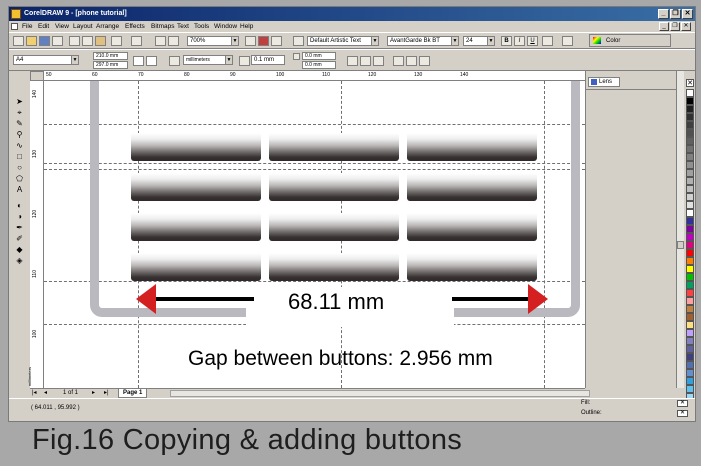 This screenshot has width=701, height=466. Describe the element at coordinates (19, 123) in the screenshot. I see `knife-tool-icon: ✎` at that location.